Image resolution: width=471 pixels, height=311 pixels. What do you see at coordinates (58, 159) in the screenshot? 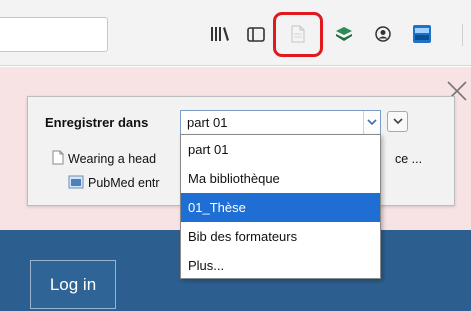
I see `document-icon` at bounding box center [58, 159].